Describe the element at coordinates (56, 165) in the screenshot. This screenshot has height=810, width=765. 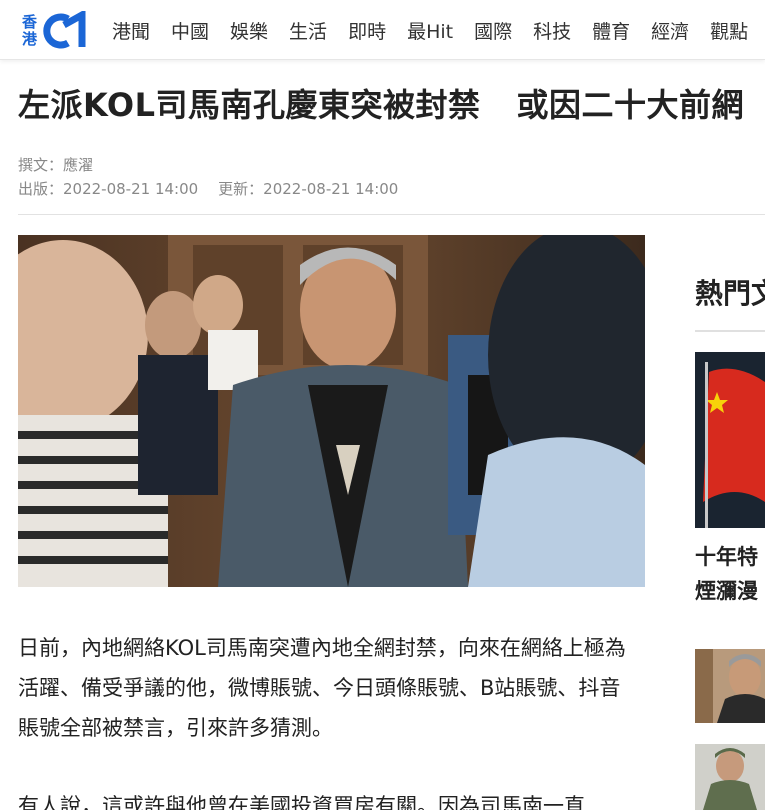
I see `article-author: 撰文：應濯` at that location.